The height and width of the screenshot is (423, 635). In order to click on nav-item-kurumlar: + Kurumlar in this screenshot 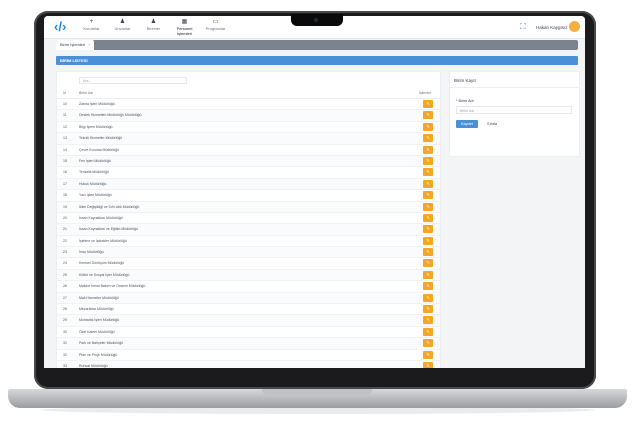, I will do `click(91, 27)`.